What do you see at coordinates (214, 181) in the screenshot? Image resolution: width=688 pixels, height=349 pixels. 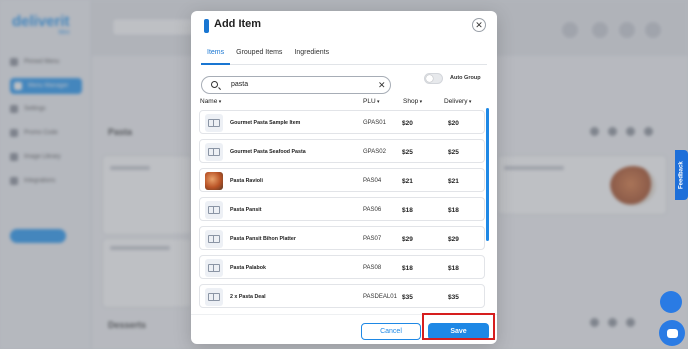 I see `food-photo` at bounding box center [214, 181].